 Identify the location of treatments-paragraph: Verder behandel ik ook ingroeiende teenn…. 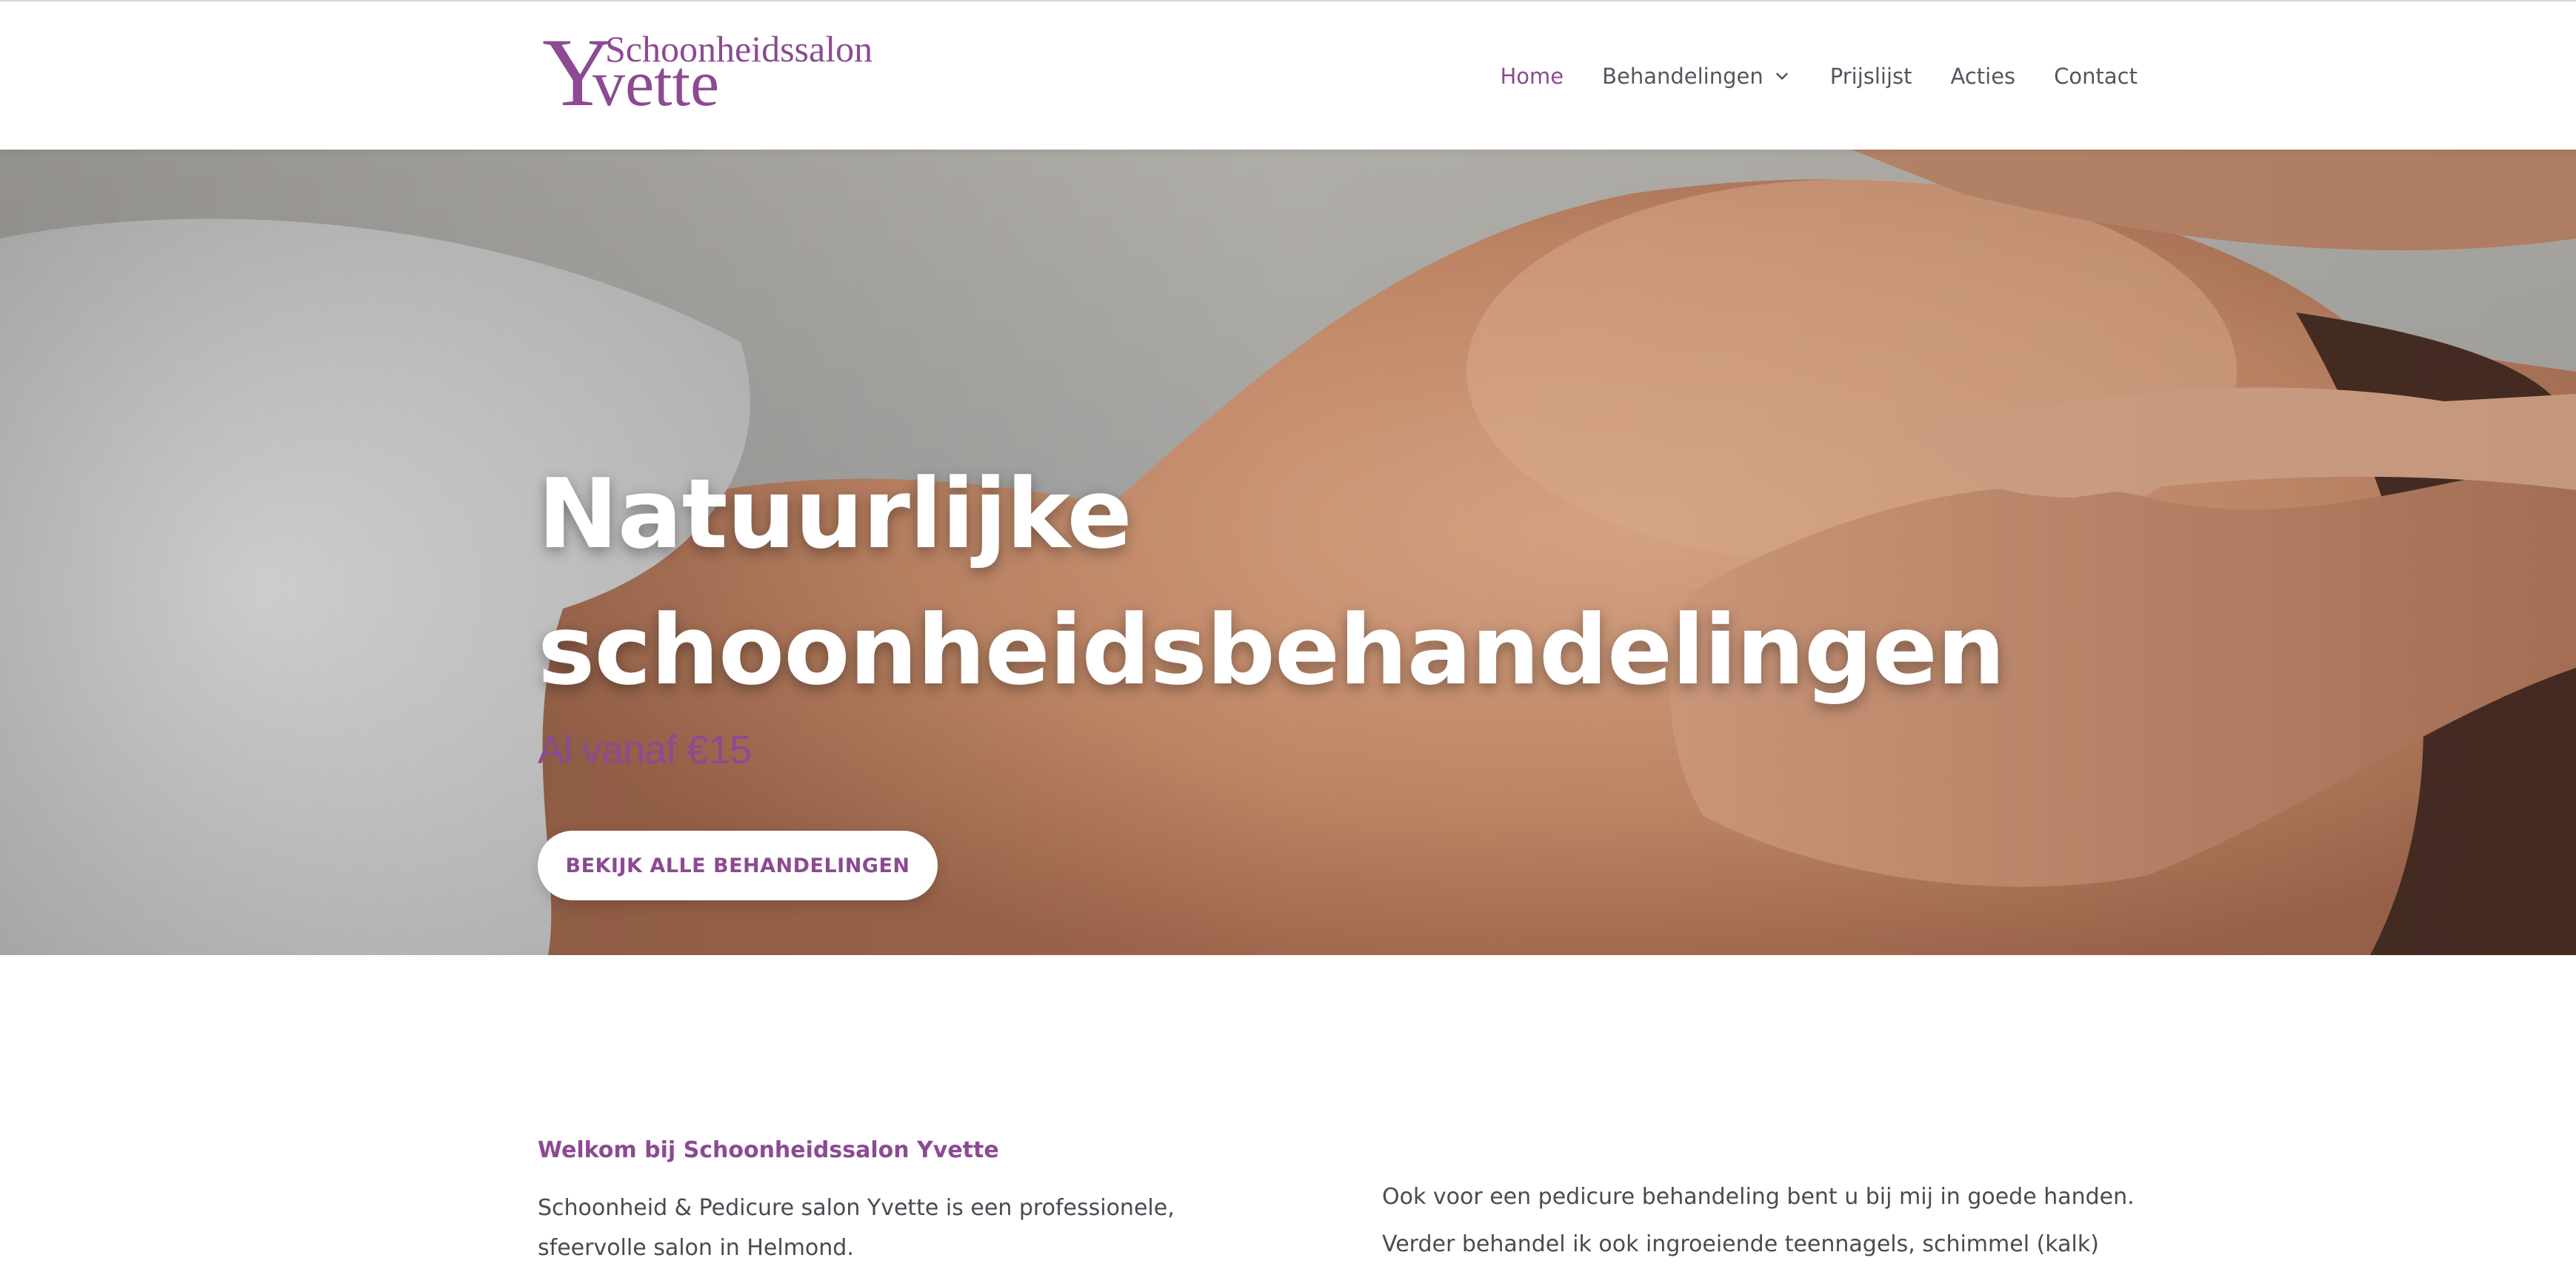
(1740, 1251).